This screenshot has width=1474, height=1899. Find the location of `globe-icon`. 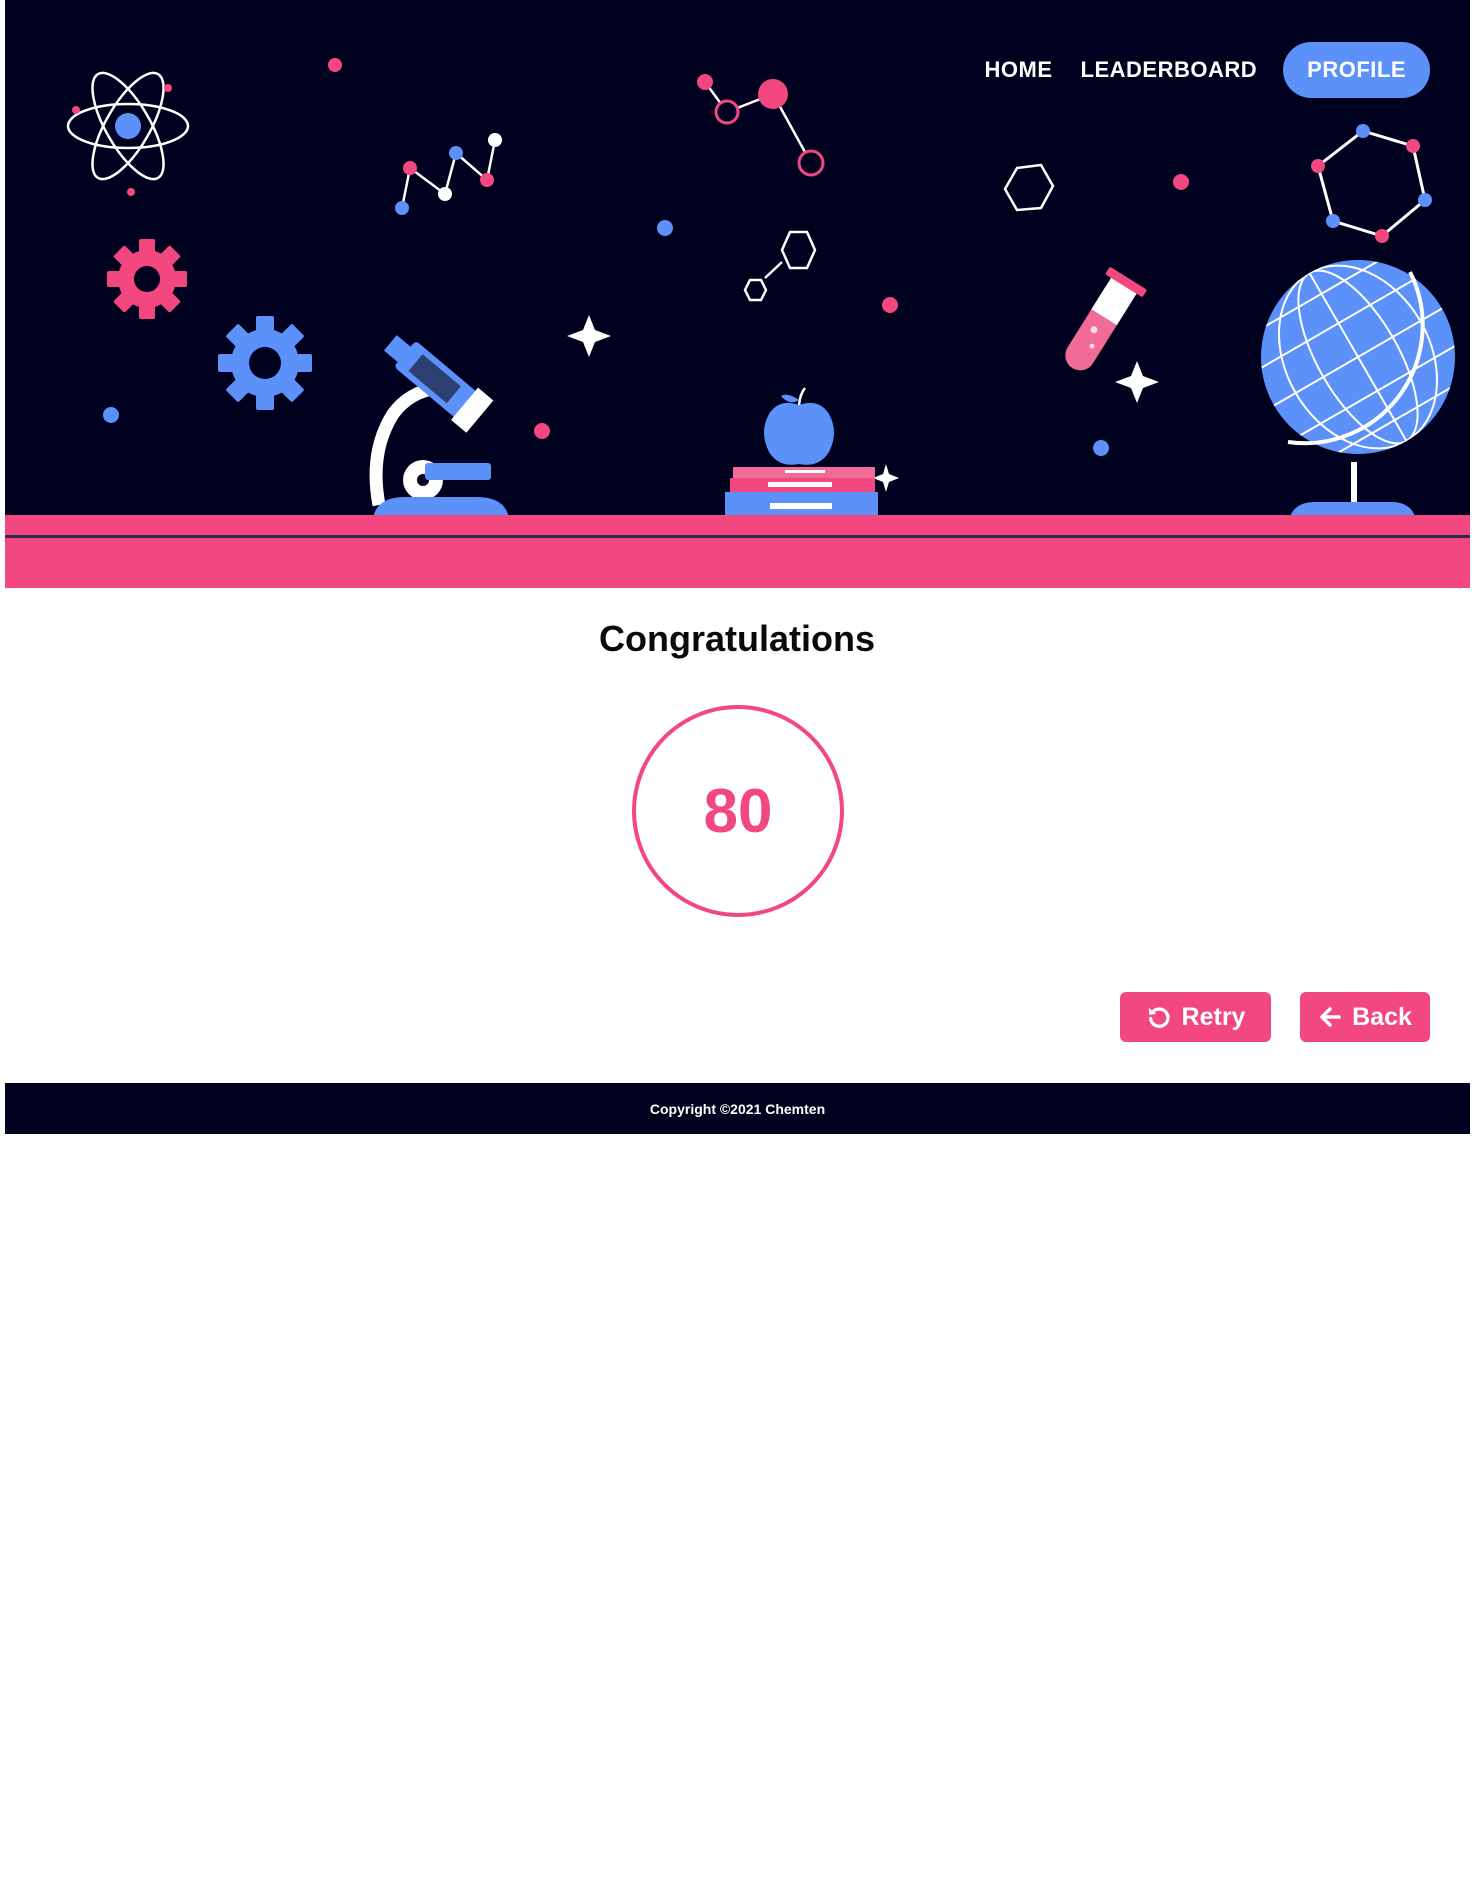

globe-icon is located at coordinates (1353, 385).